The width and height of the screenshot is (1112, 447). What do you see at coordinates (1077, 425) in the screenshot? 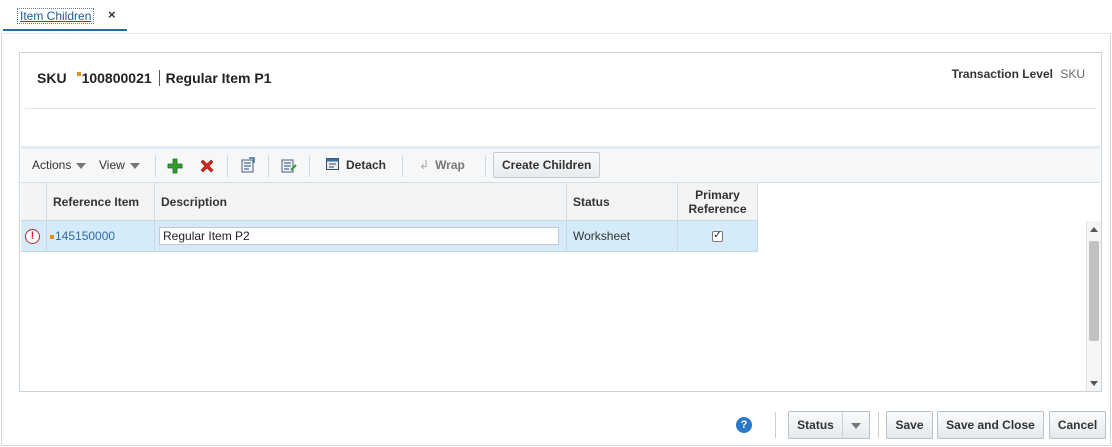
I see `cancel-button: Cancel` at bounding box center [1077, 425].